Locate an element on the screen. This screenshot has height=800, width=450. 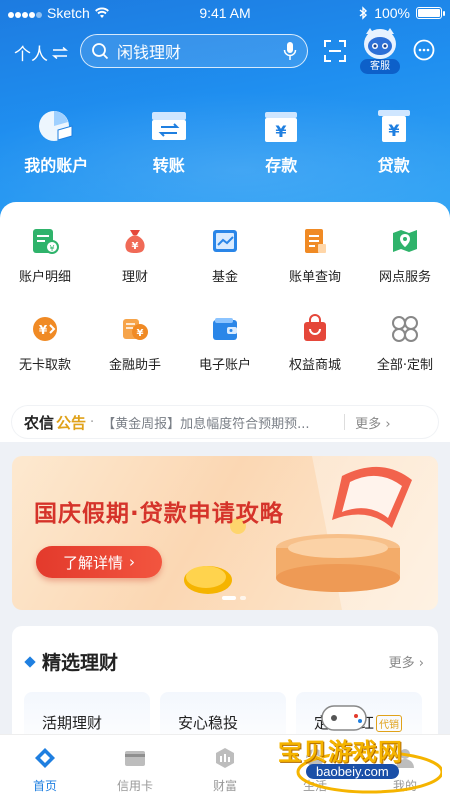
status-right: 100% is located at coordinates (402, 13).